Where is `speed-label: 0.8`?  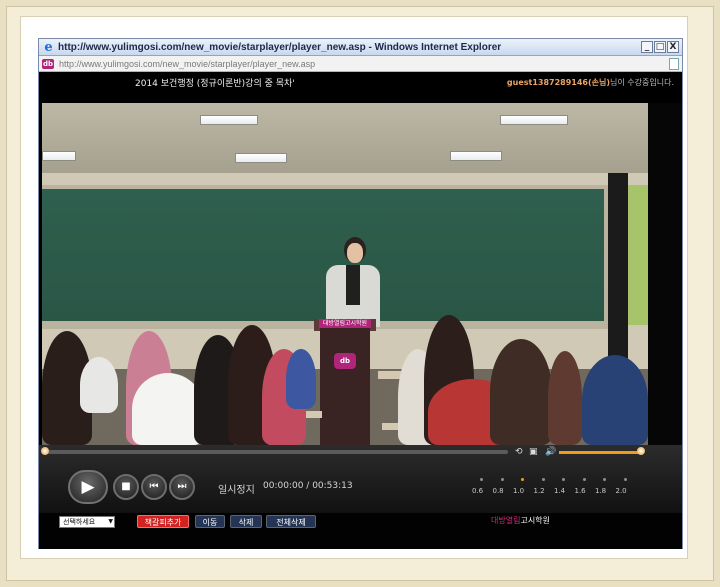
speed-label: 0.8 is located at coordinates (498, 491).